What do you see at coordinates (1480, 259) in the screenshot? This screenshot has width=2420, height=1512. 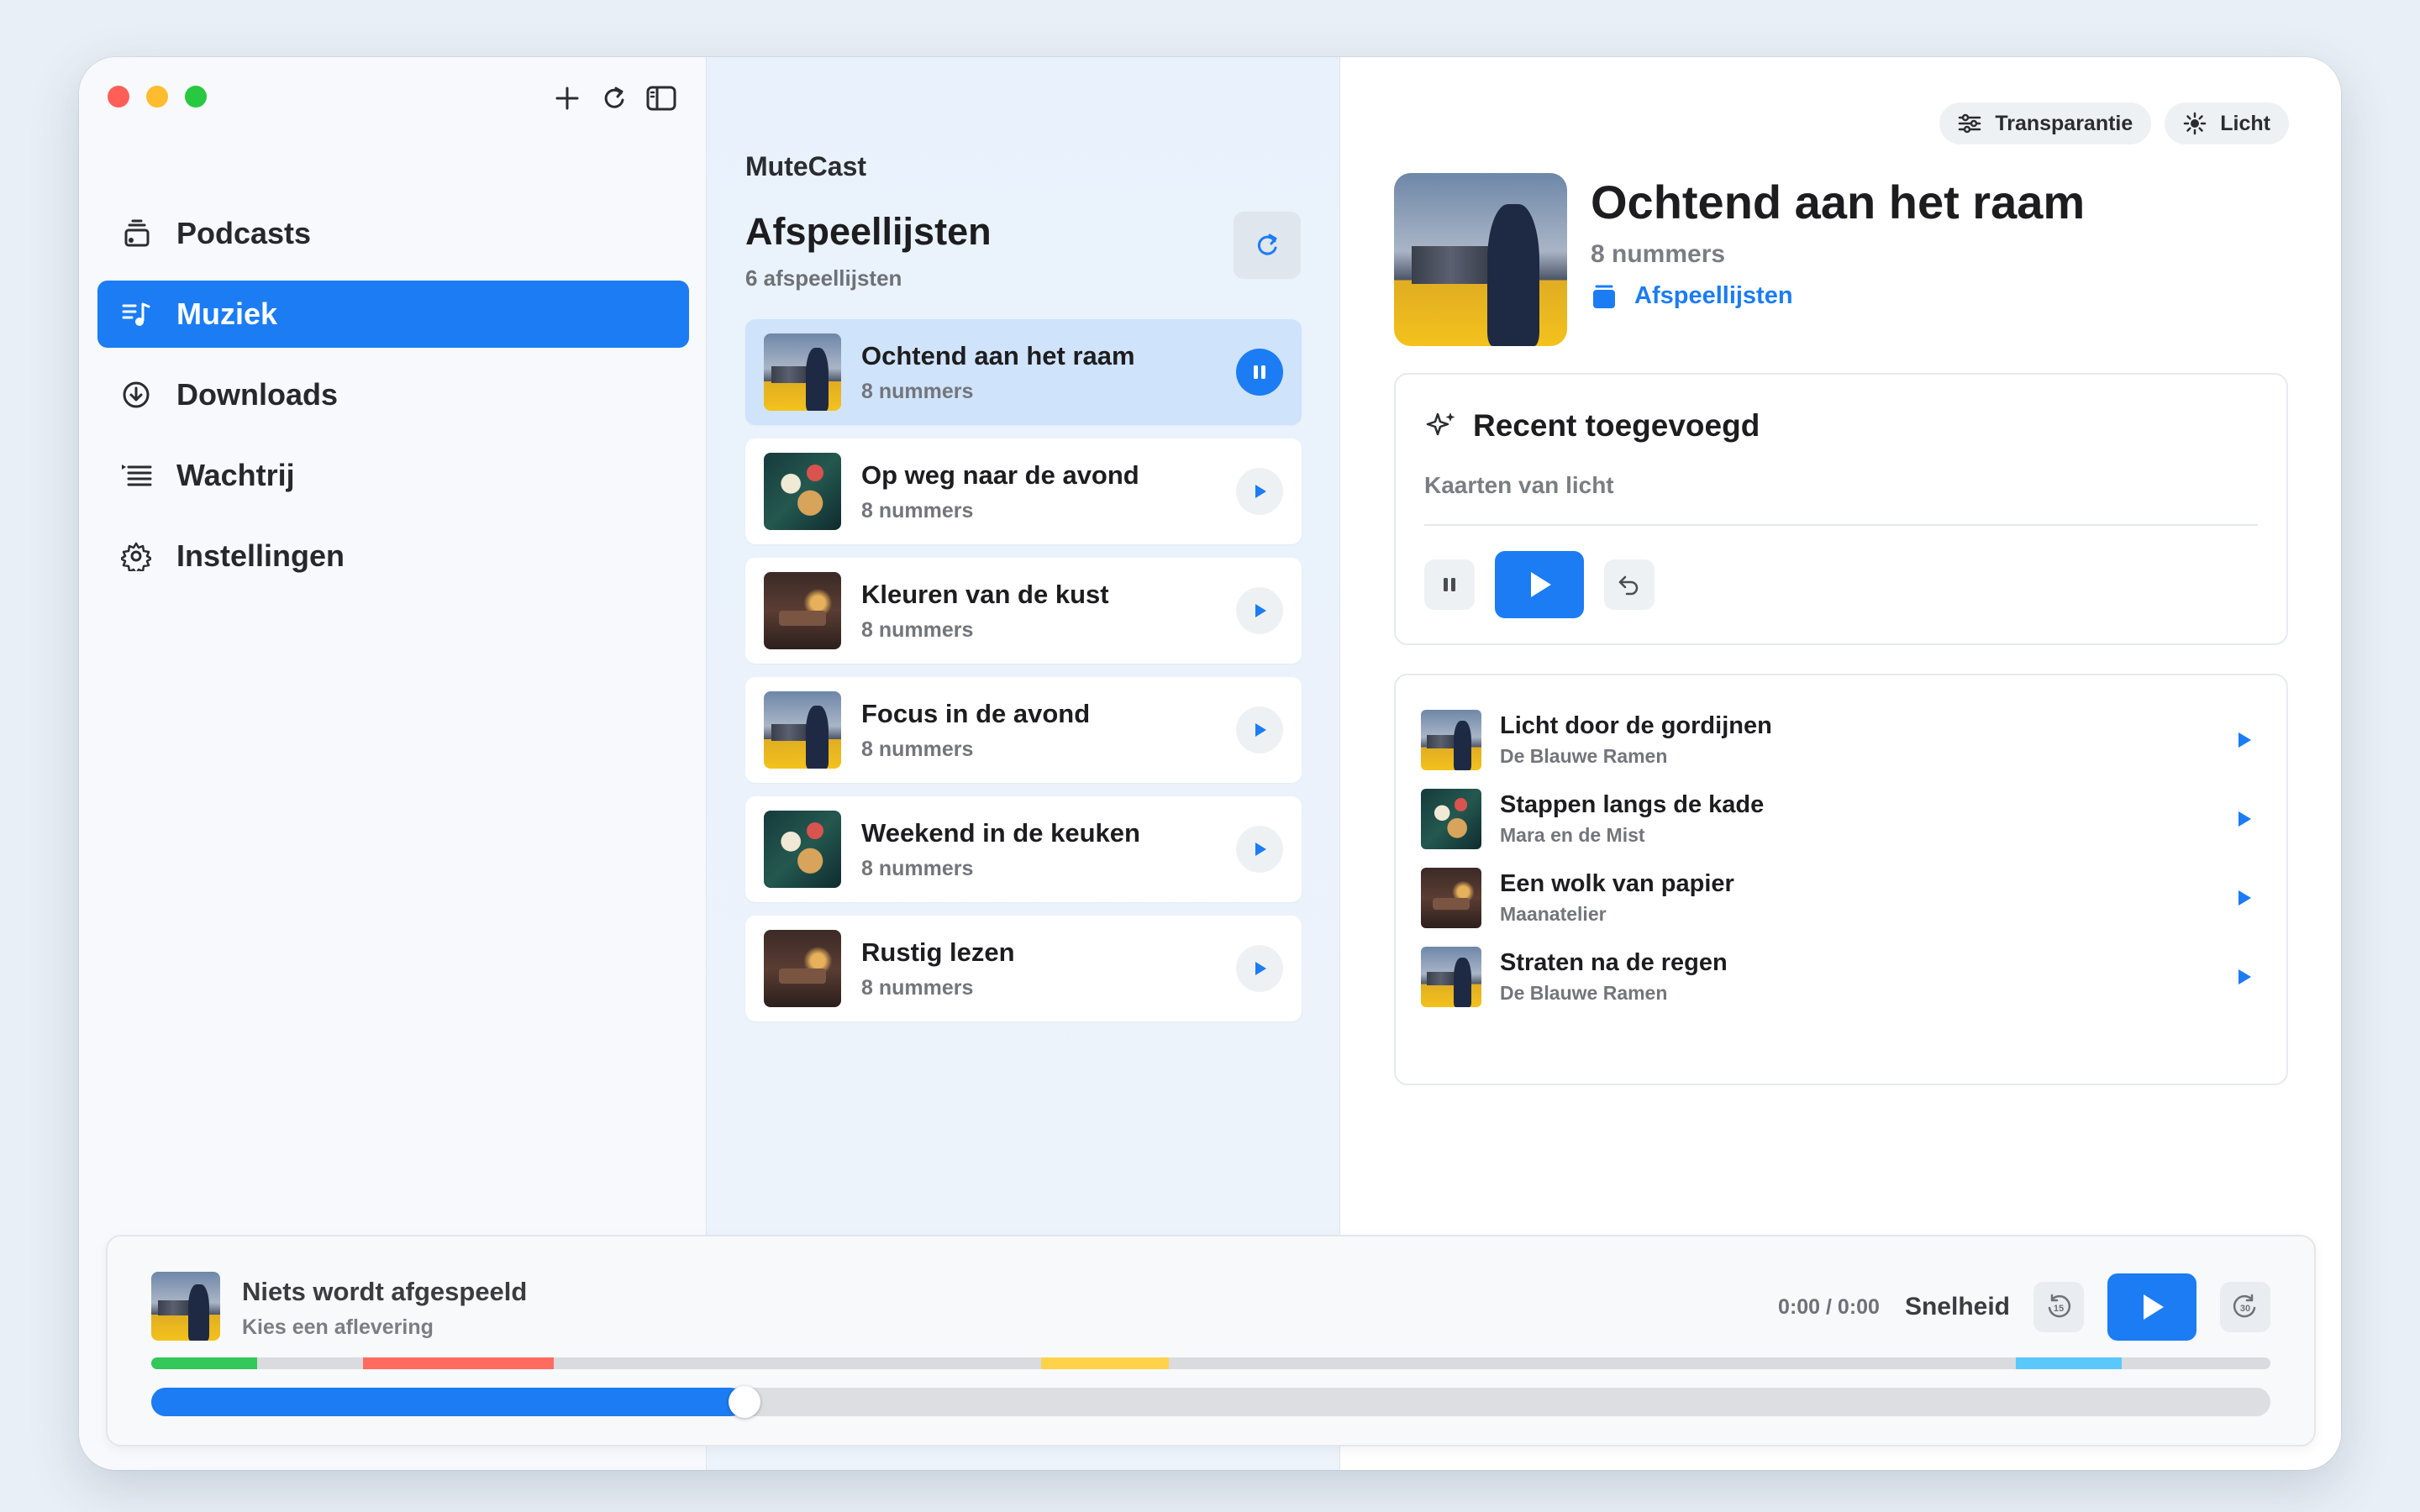 I see `playlist-cover` at bounding box center [1480, 259].